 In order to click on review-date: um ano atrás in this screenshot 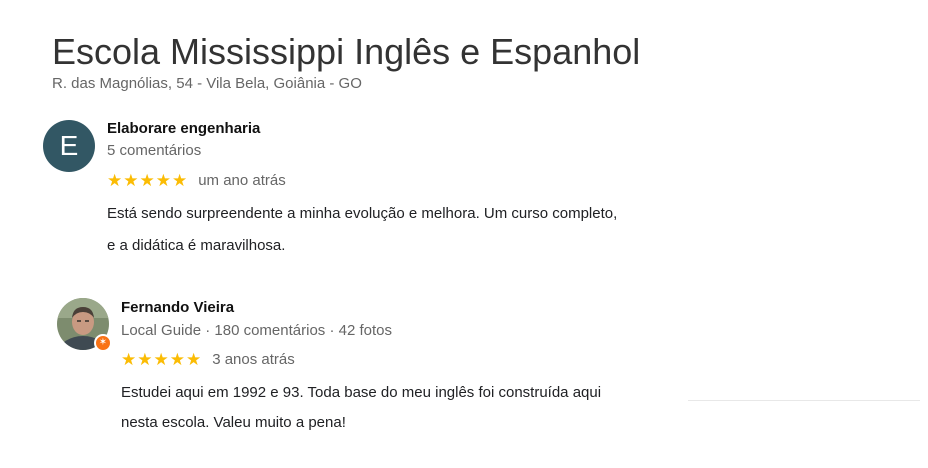, I will do `click(242, 180)`.